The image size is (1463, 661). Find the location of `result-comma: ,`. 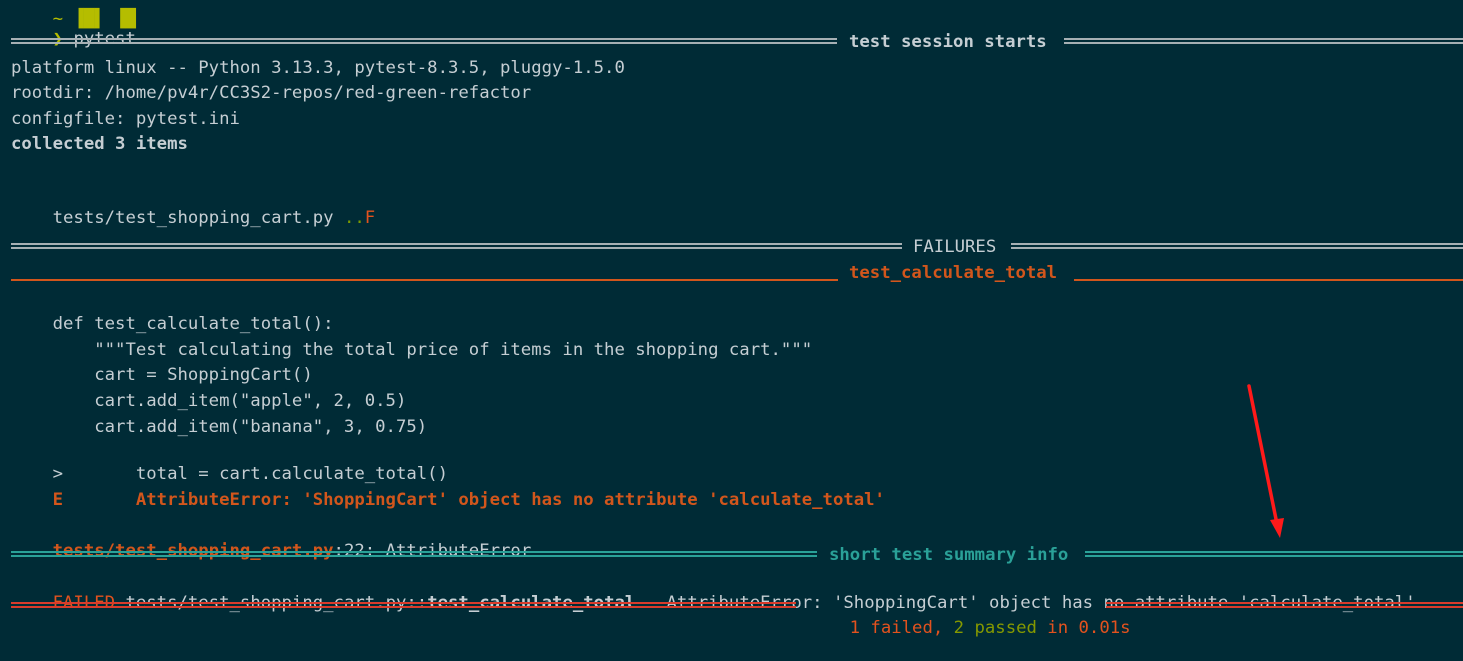

result-comma: , is located at coordinates (943, 628).